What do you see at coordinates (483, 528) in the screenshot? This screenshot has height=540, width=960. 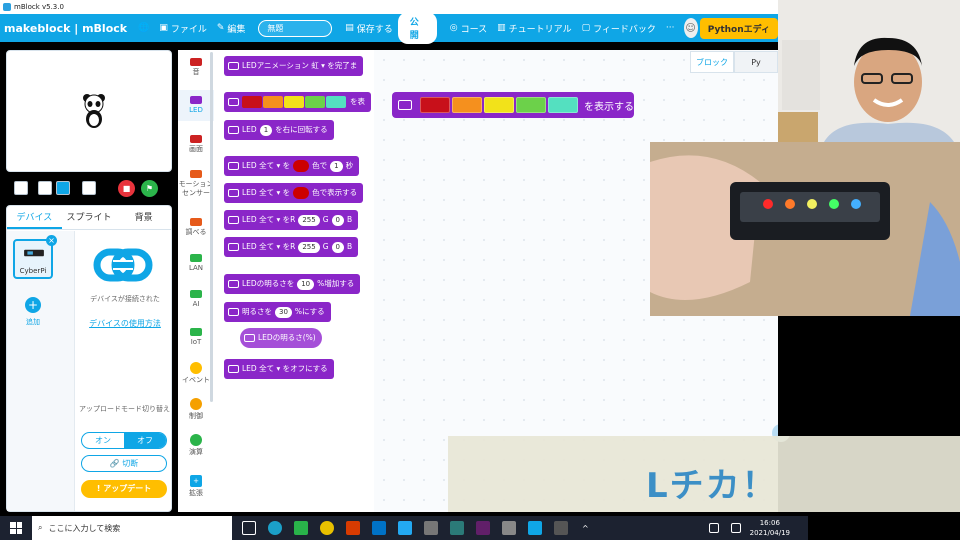 I see `slack-icon` at bounding box center [483, 528].